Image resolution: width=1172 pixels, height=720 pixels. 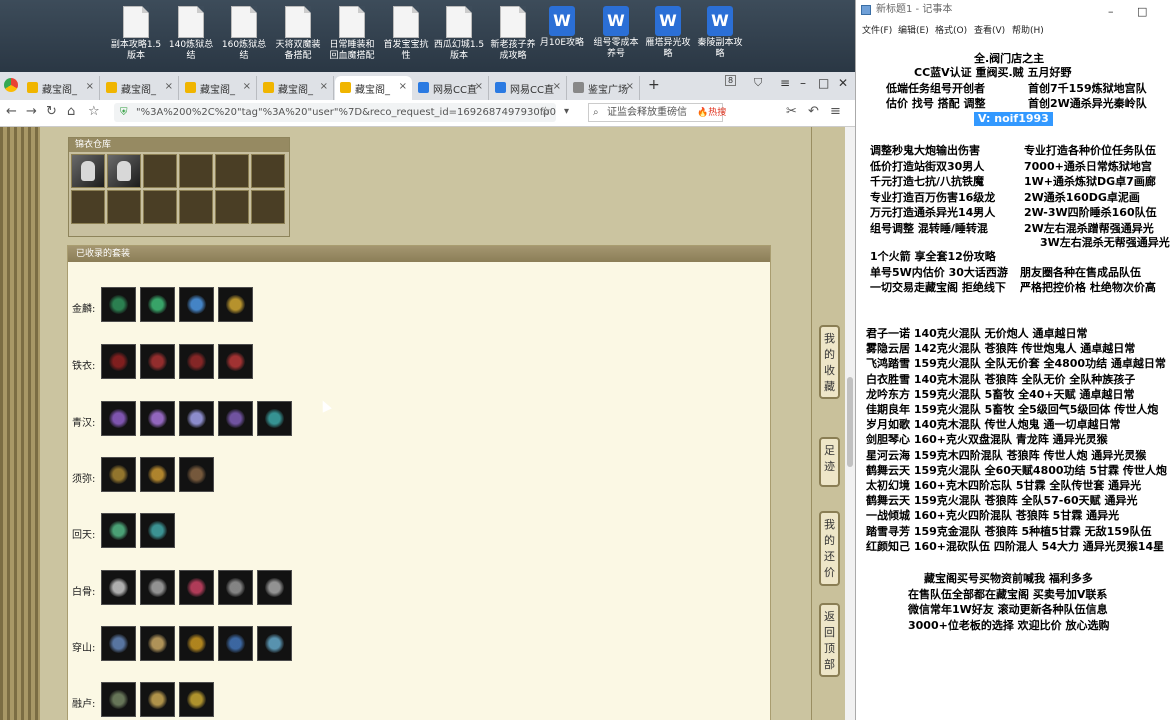 I want to click on notepad-menu-item: 文件(F), so click(x=877, y=29).